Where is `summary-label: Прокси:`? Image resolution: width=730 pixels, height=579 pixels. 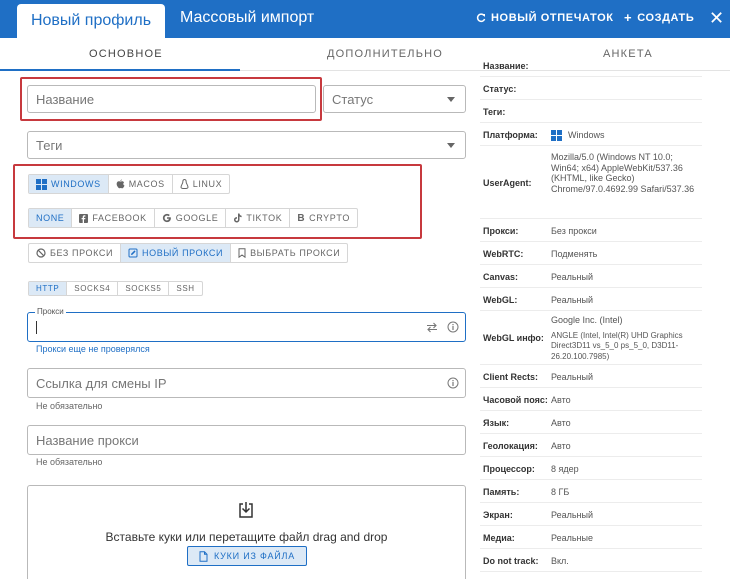
summary-label: Прокси: is located at coordinates (501, 230).